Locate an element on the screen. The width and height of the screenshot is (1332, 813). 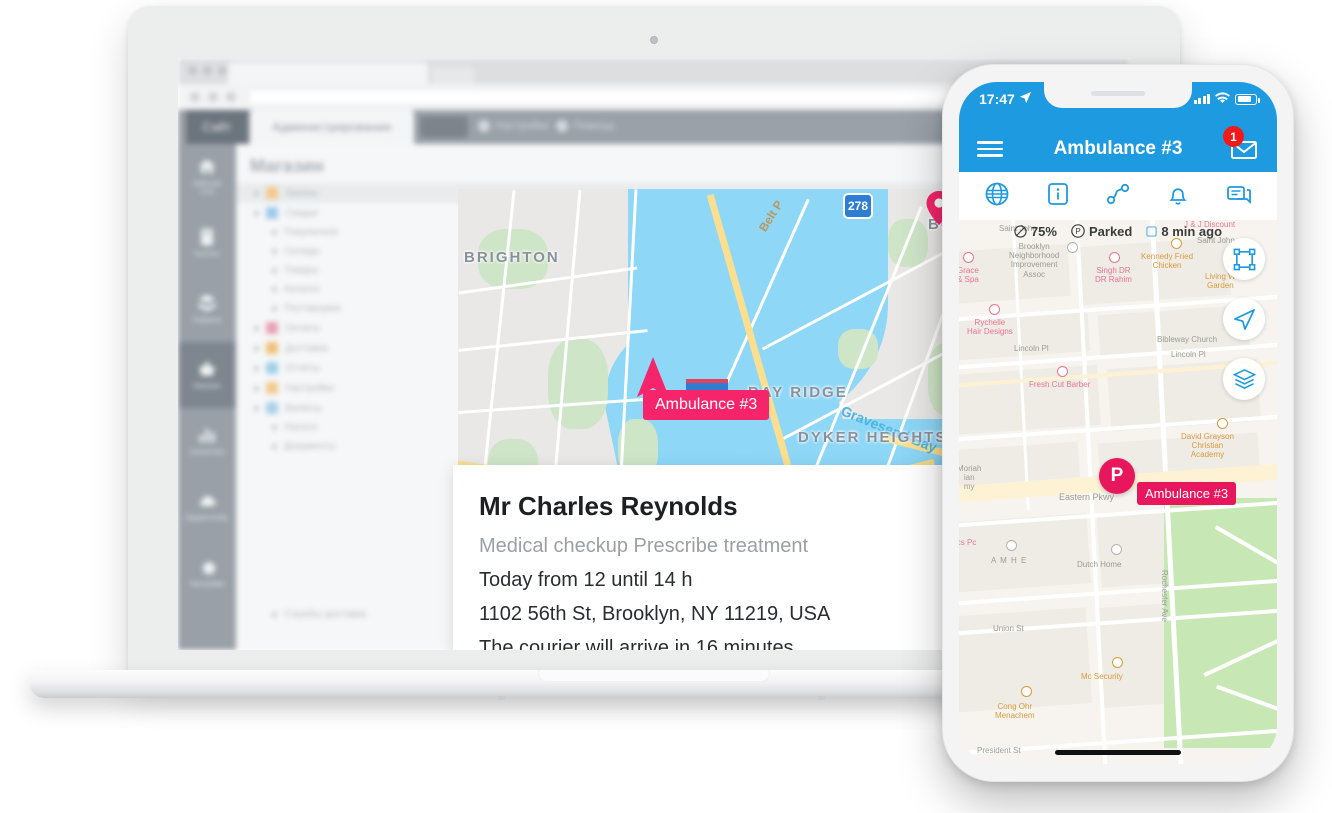
sidebar-item-settings: Настройки is located at coordinates (207, 573).